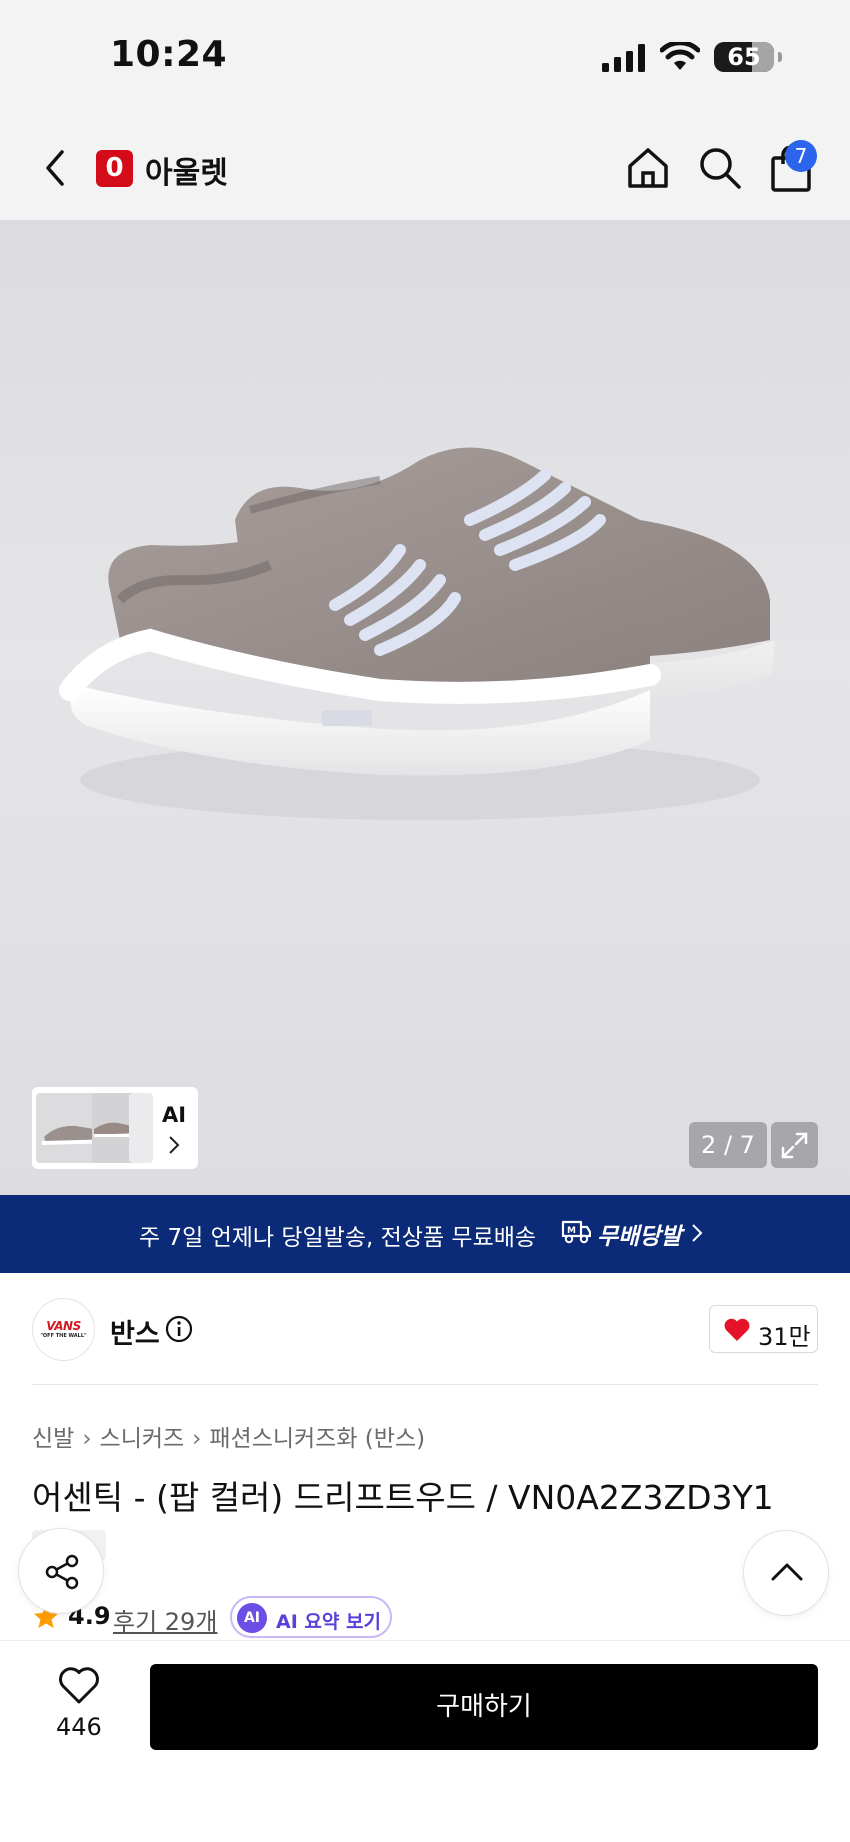 This screenshot has width=850, height=1842. I want to click on share-icon, so click(62, 1572).